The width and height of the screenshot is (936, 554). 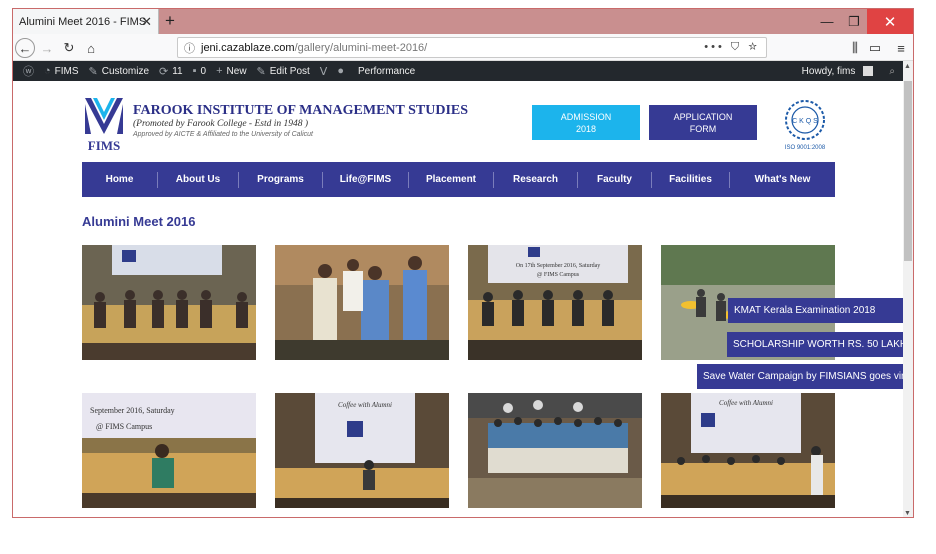 What do you see at coordinates (199, 71) in the screenshot?
I see `comments-link: ▪ 0` at bounding box center [199, 71].